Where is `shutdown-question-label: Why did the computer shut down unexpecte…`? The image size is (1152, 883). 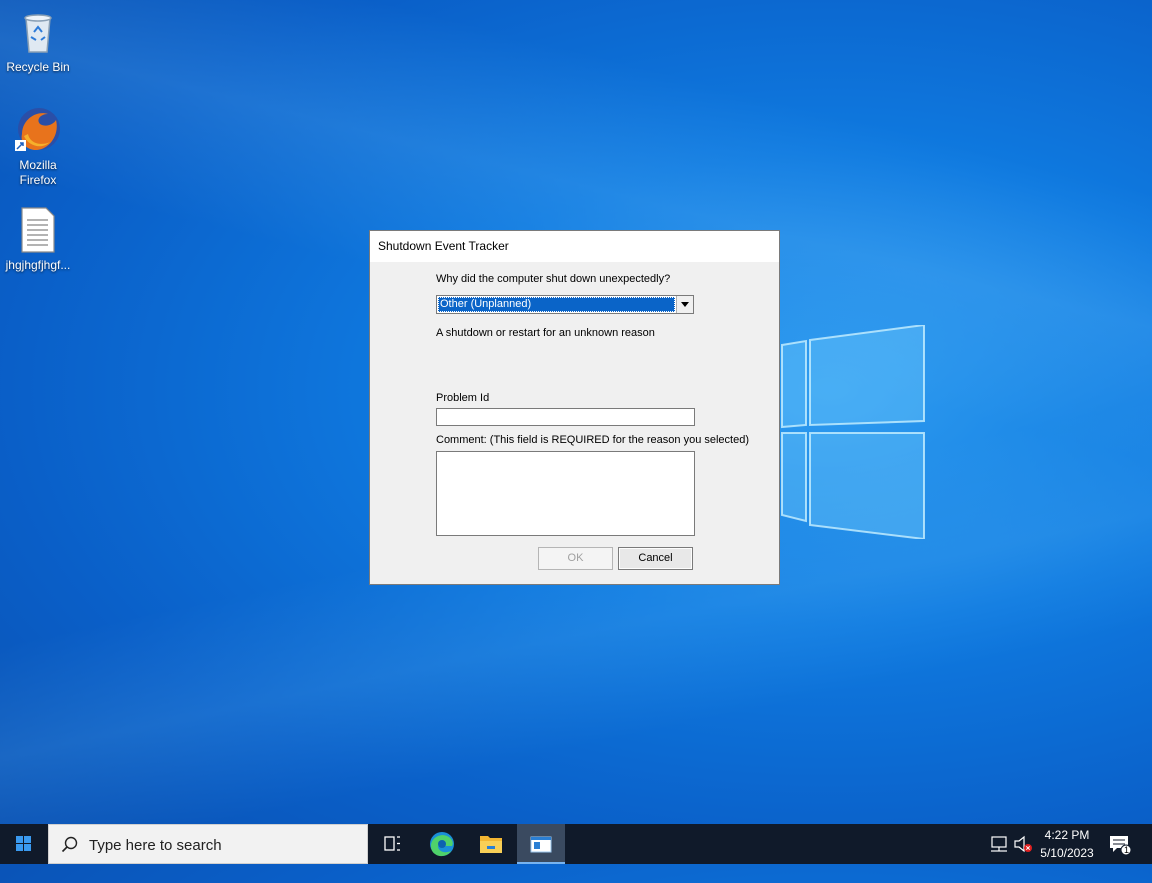
shutdown-question-label: Why did the computer shut down unexpecte… is located at coordinates (553, 279).